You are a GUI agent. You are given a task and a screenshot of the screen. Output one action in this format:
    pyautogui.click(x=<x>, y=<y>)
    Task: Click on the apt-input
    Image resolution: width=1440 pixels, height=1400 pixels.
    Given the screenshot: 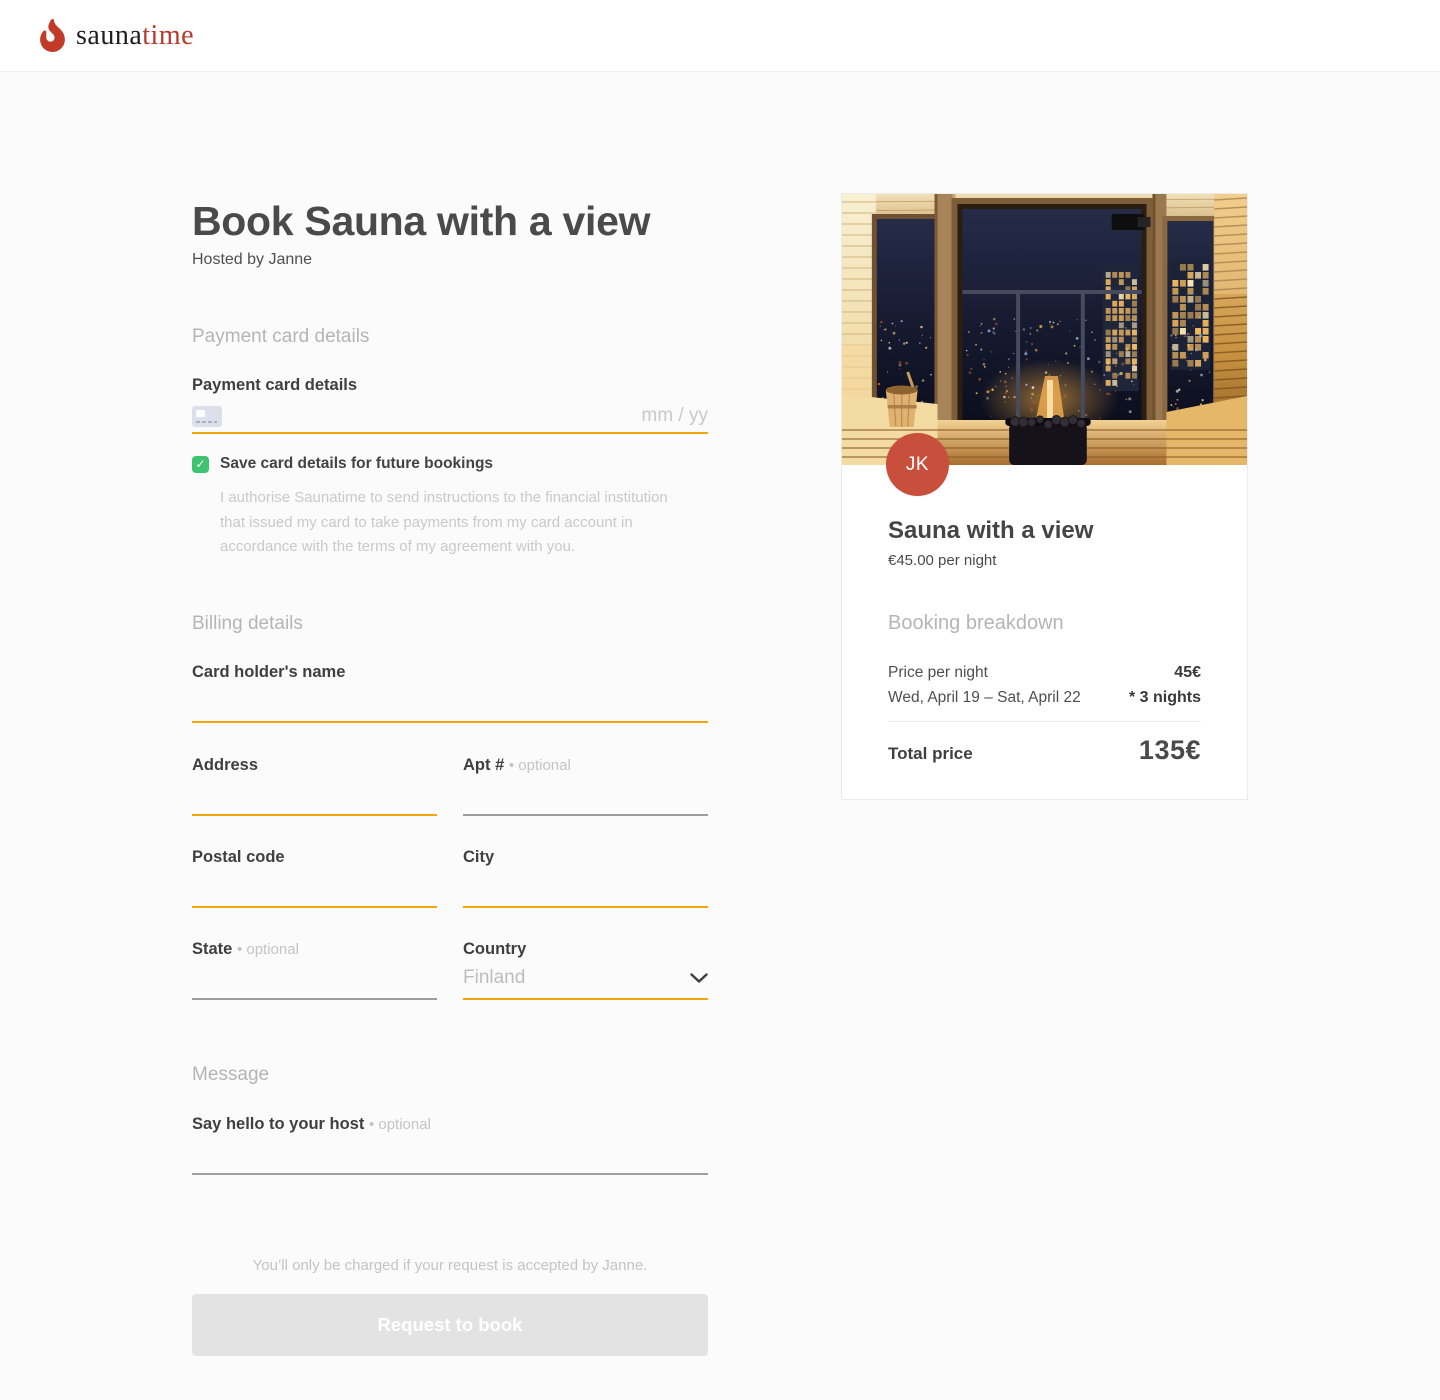 What is the action you would take?
    pyautogui.click(x=585, y=794)
    